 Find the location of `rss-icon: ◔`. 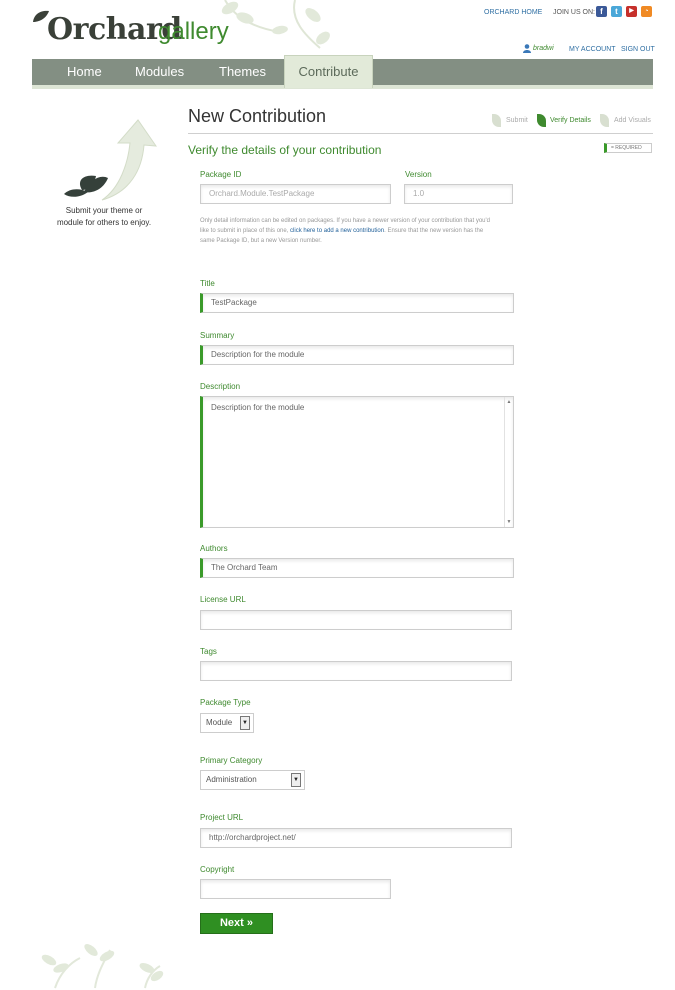

rss-icon: ◔ is located at coordinates (646, 11).